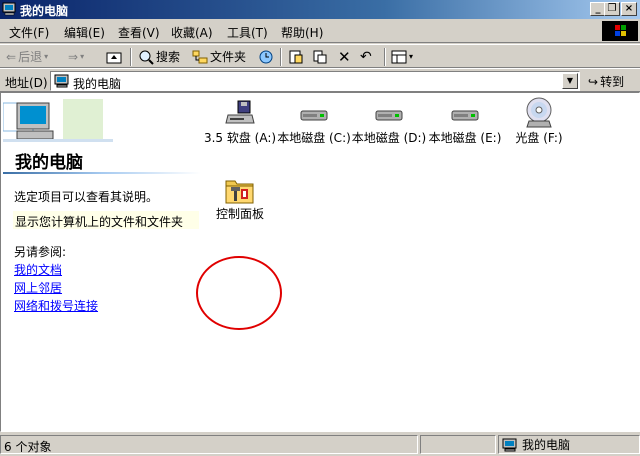 The image size is (640, 456). What do you see at coordinates (240, 138) in the screenshot?
I see `drive-label: 3.5 软盘 (A:)` at bounding box center [240, 138].